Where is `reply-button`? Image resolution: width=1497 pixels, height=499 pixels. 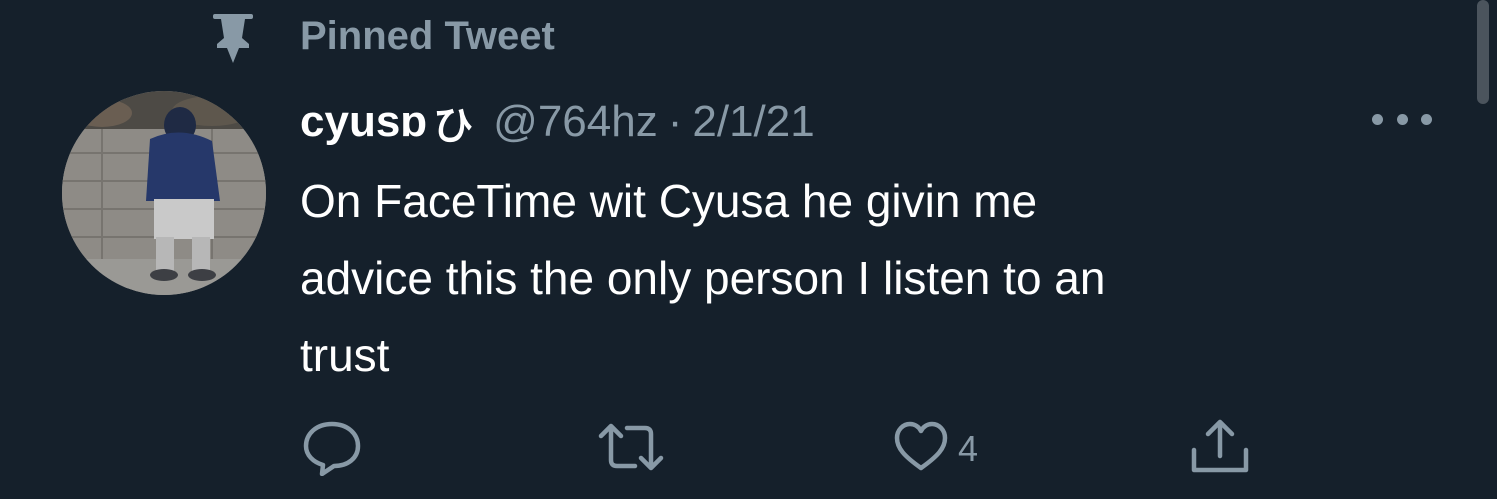
reply-button is located at coordinates (332, 449).